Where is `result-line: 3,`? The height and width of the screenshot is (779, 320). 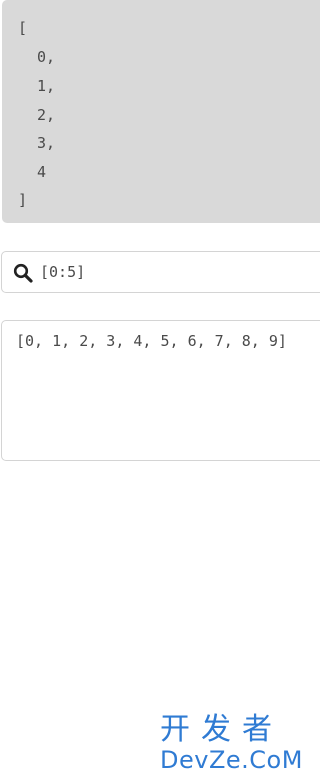 result-line: 3, is located at coordinates (46, 143).